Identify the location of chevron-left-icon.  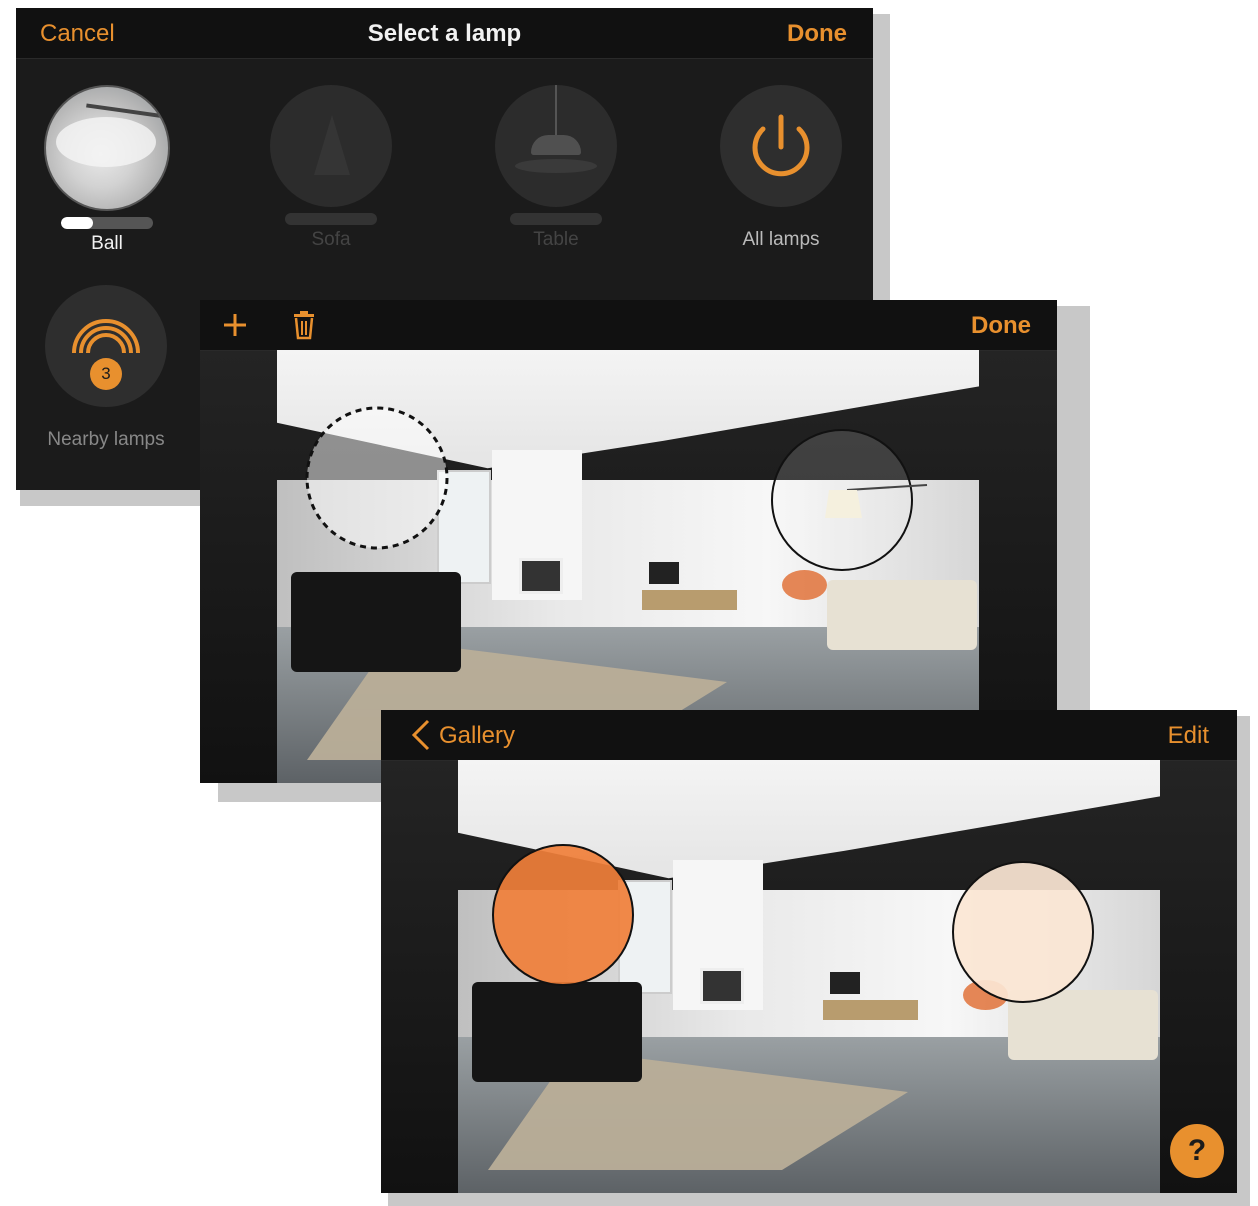
(420, 735).